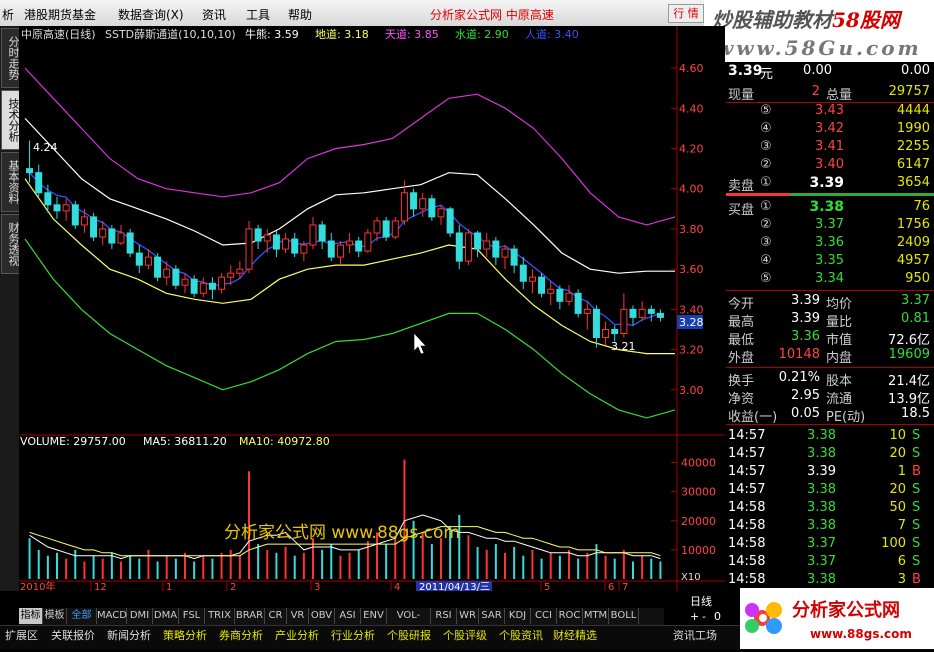 The width and height of the screenshot is (934, 652). I want to click on indicator-tab: BOLL, so click(624, 616).